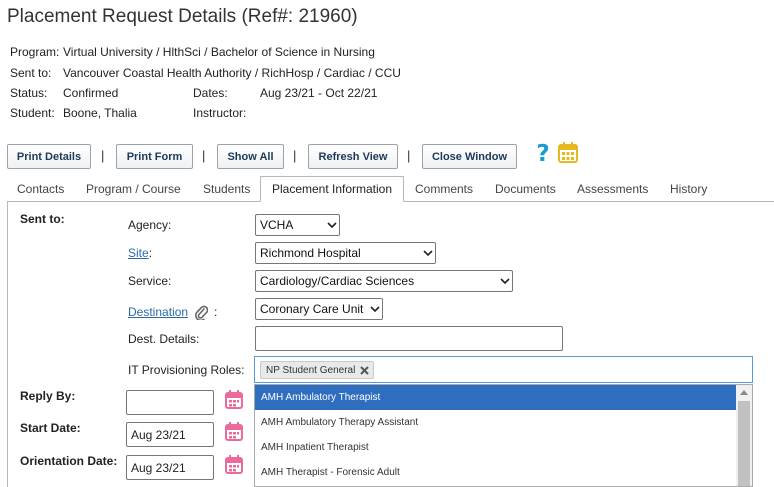 Image resolution: width=774 pixels, height=487 pixels. I want to click on destination-select-value: Coronary Care Unit, so click(312, 309).